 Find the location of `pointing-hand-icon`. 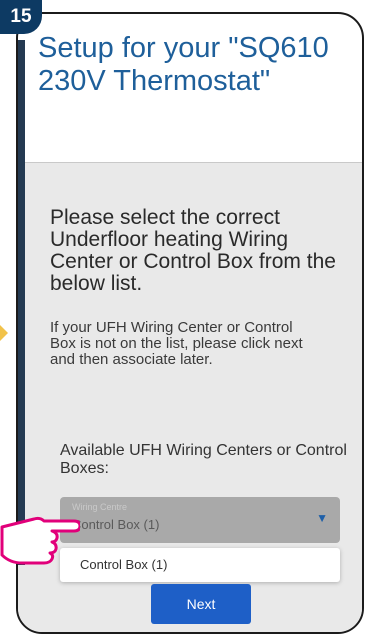

pointing-hand-icon is located at coordinates (40, 540).